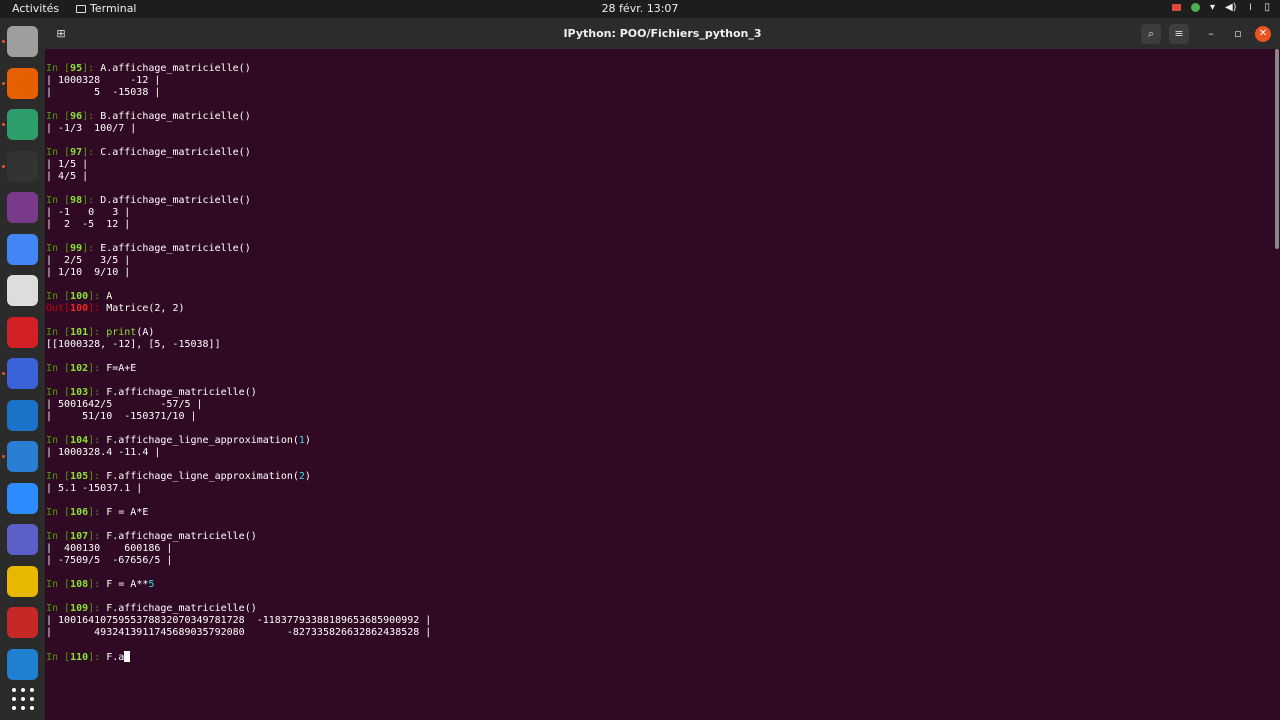 This screenshot has height=720, width=1280. I want to click on window-title: IPython: POO/Fichiers_python_3, so click(662, 33).